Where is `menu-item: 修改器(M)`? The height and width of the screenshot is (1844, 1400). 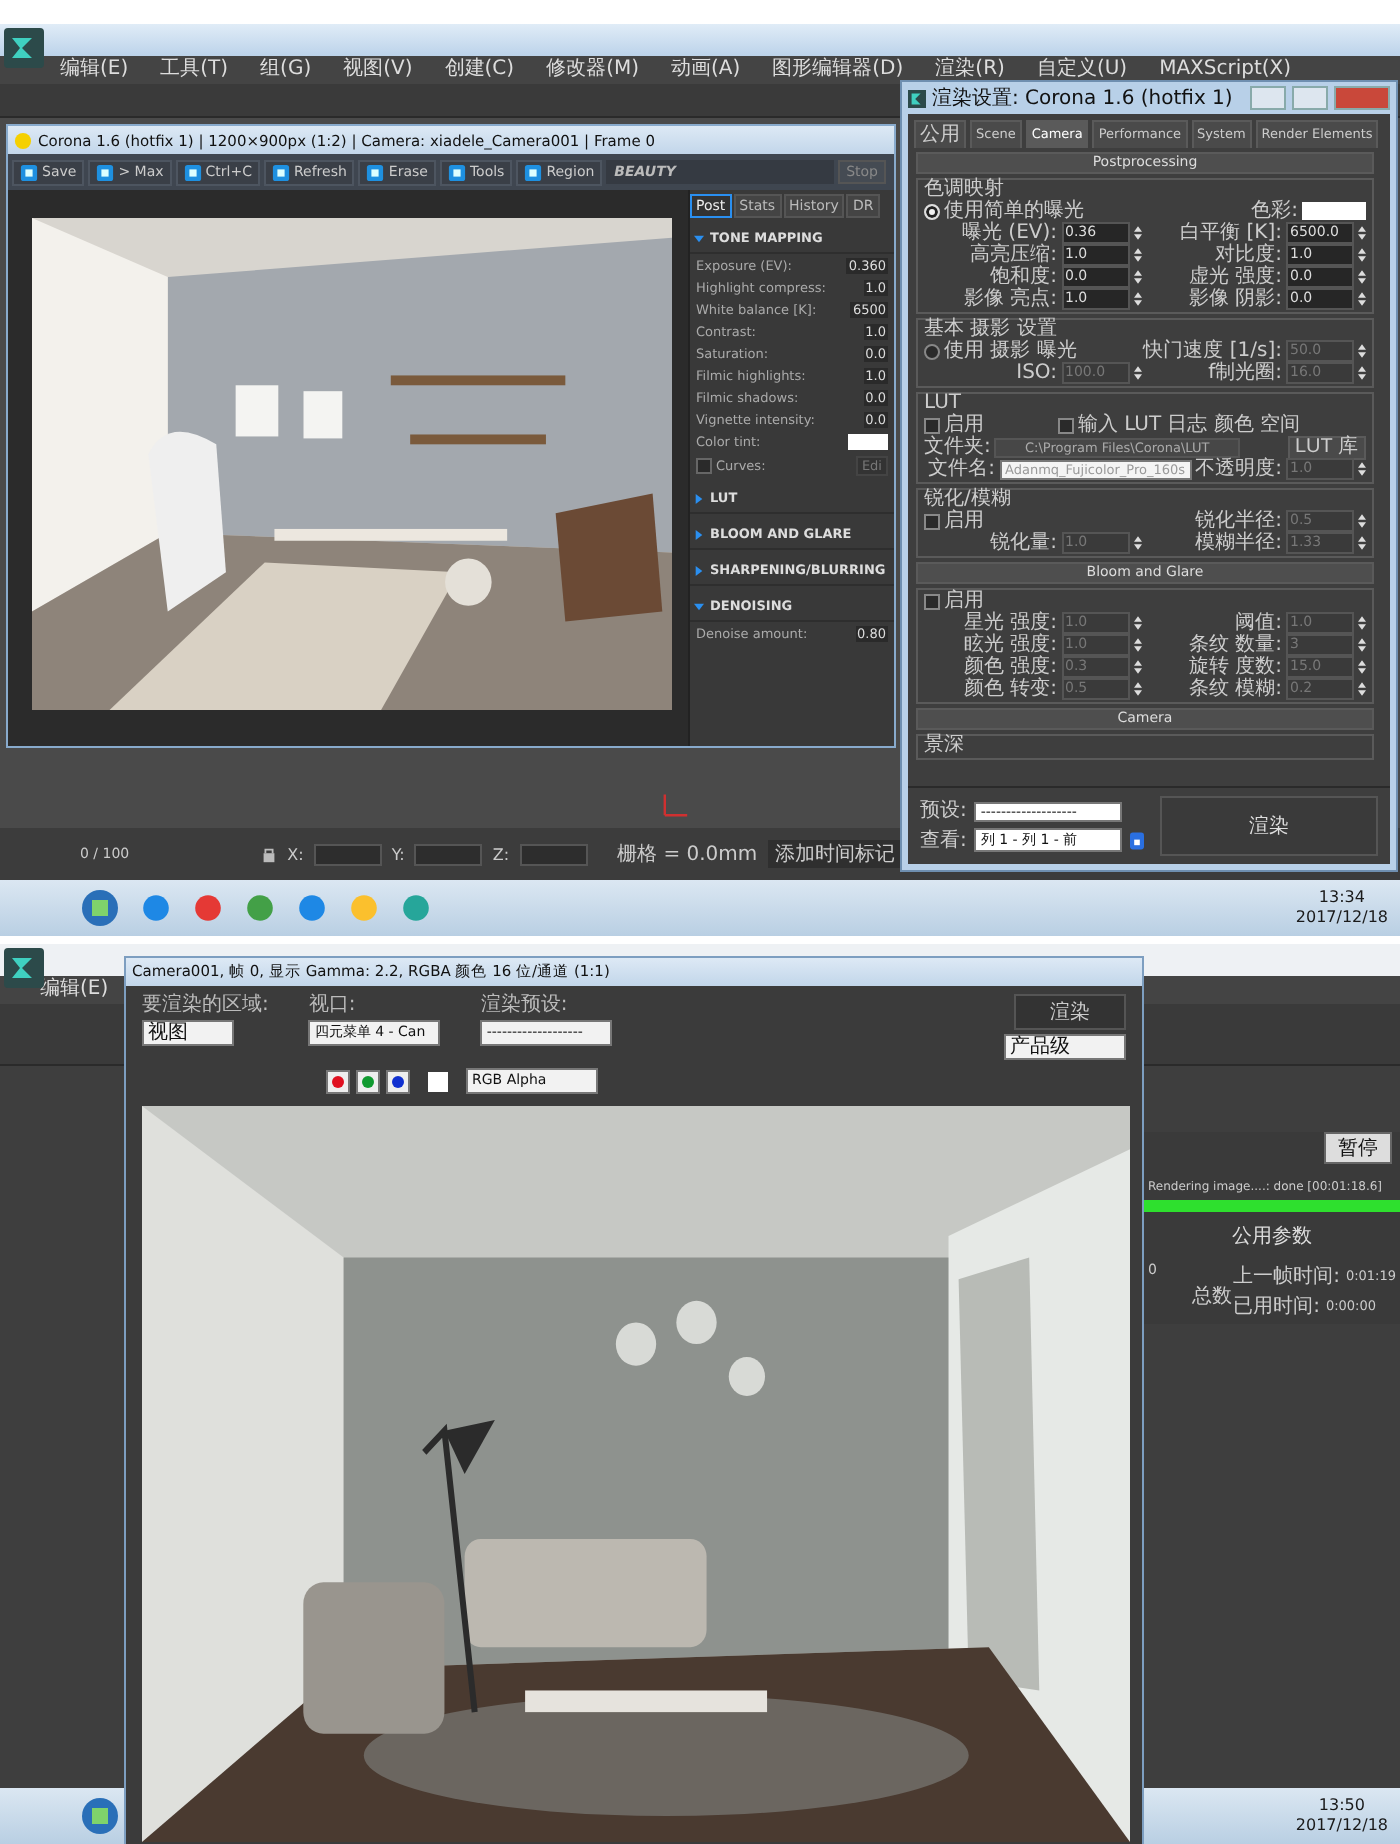
menu-item: 修改器(M) is located at coordinates (592, 70).